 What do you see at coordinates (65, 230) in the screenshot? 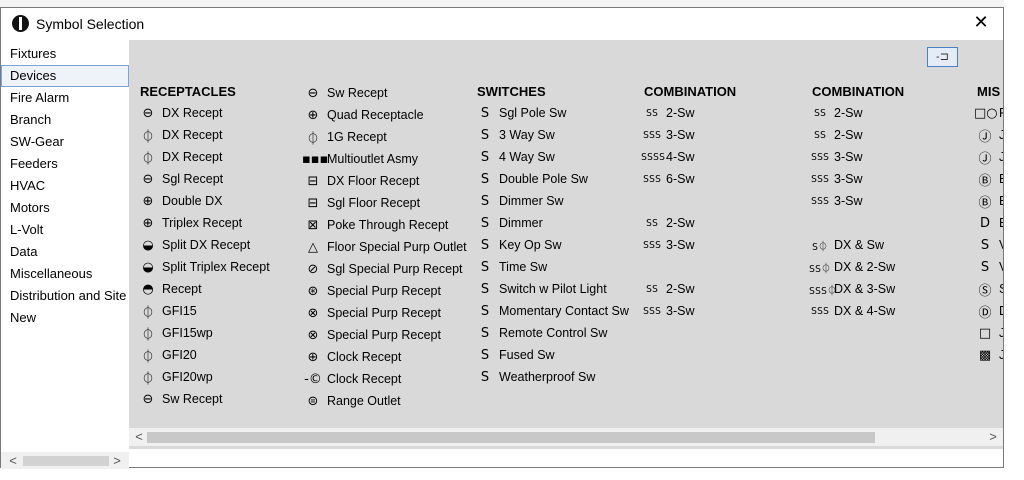
I see `category-item: L-Volt` at bounding box center [65, 230].